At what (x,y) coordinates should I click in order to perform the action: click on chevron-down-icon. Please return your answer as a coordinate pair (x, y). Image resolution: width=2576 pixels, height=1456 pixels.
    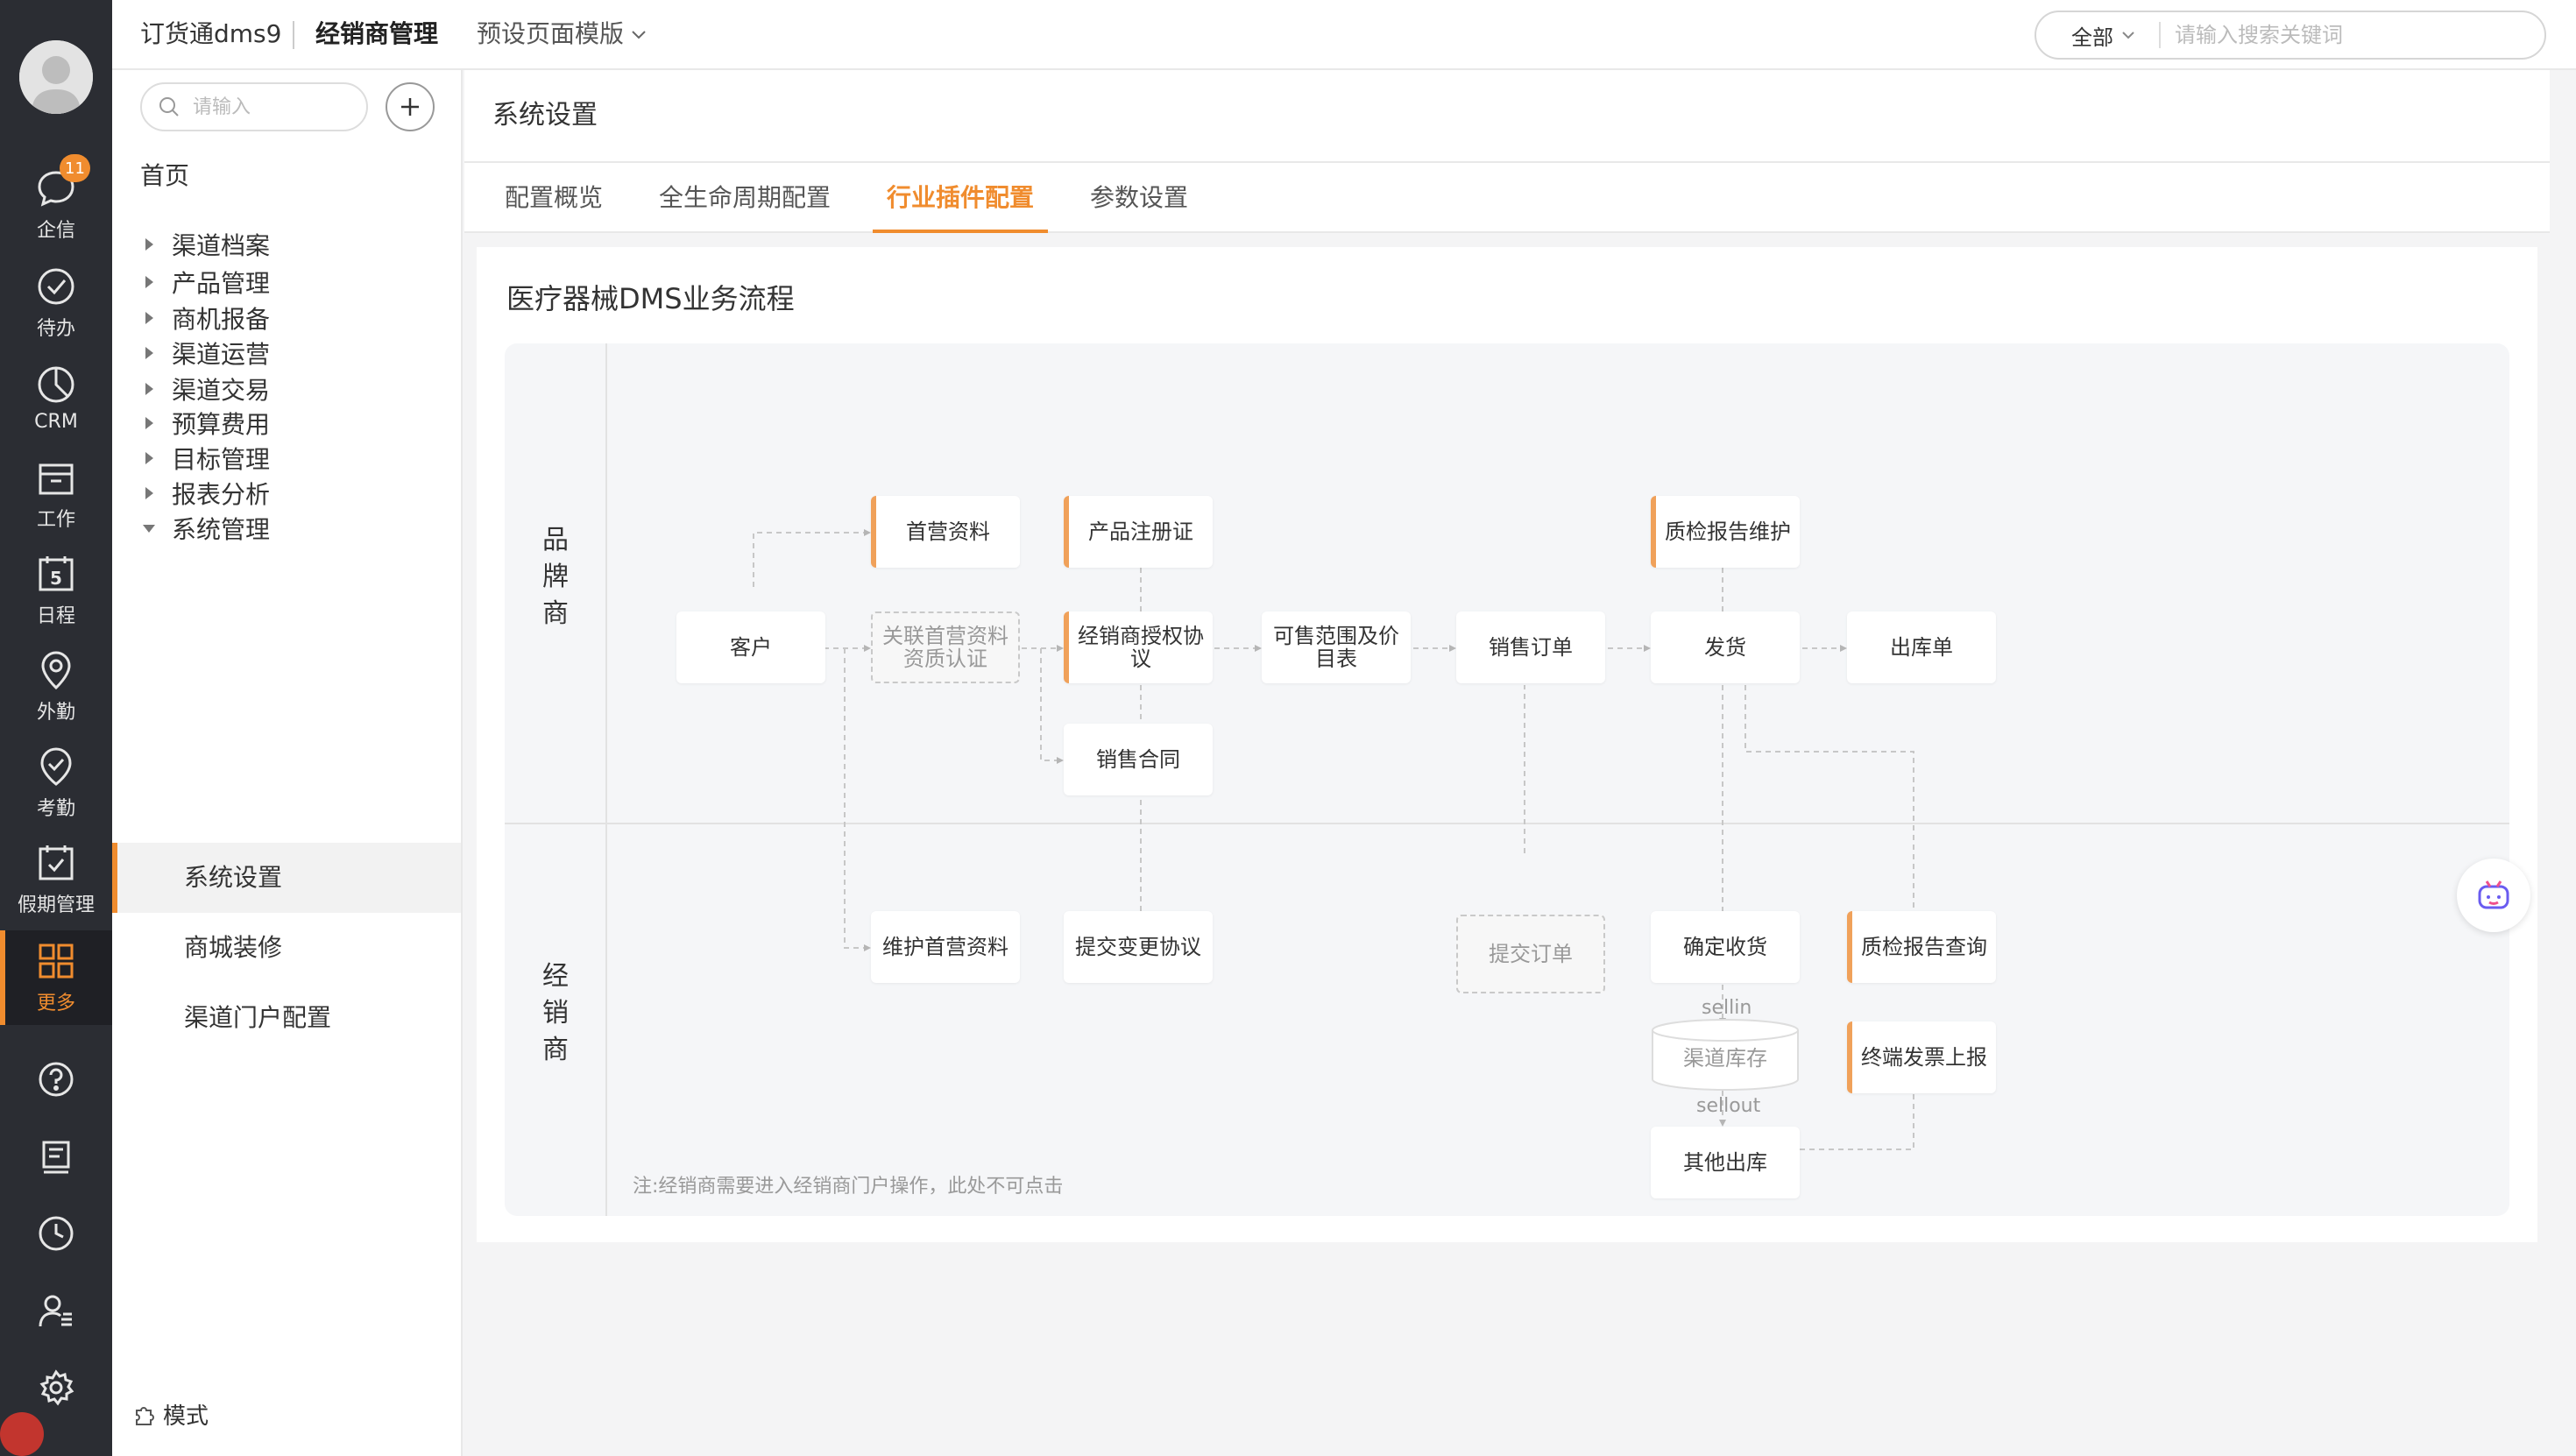
    Looking at the image, I should click on (639, 35).